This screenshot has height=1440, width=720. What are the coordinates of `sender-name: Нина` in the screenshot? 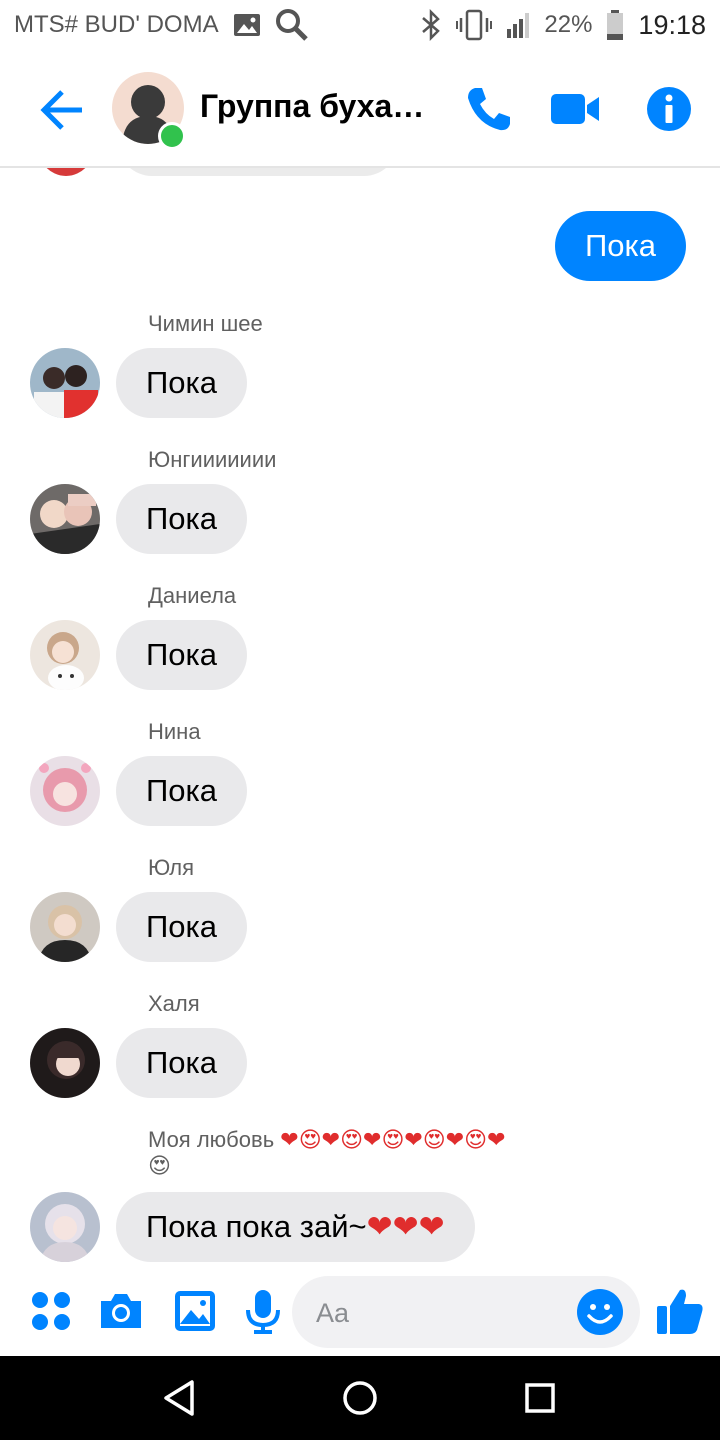 It's located at (174, 731).